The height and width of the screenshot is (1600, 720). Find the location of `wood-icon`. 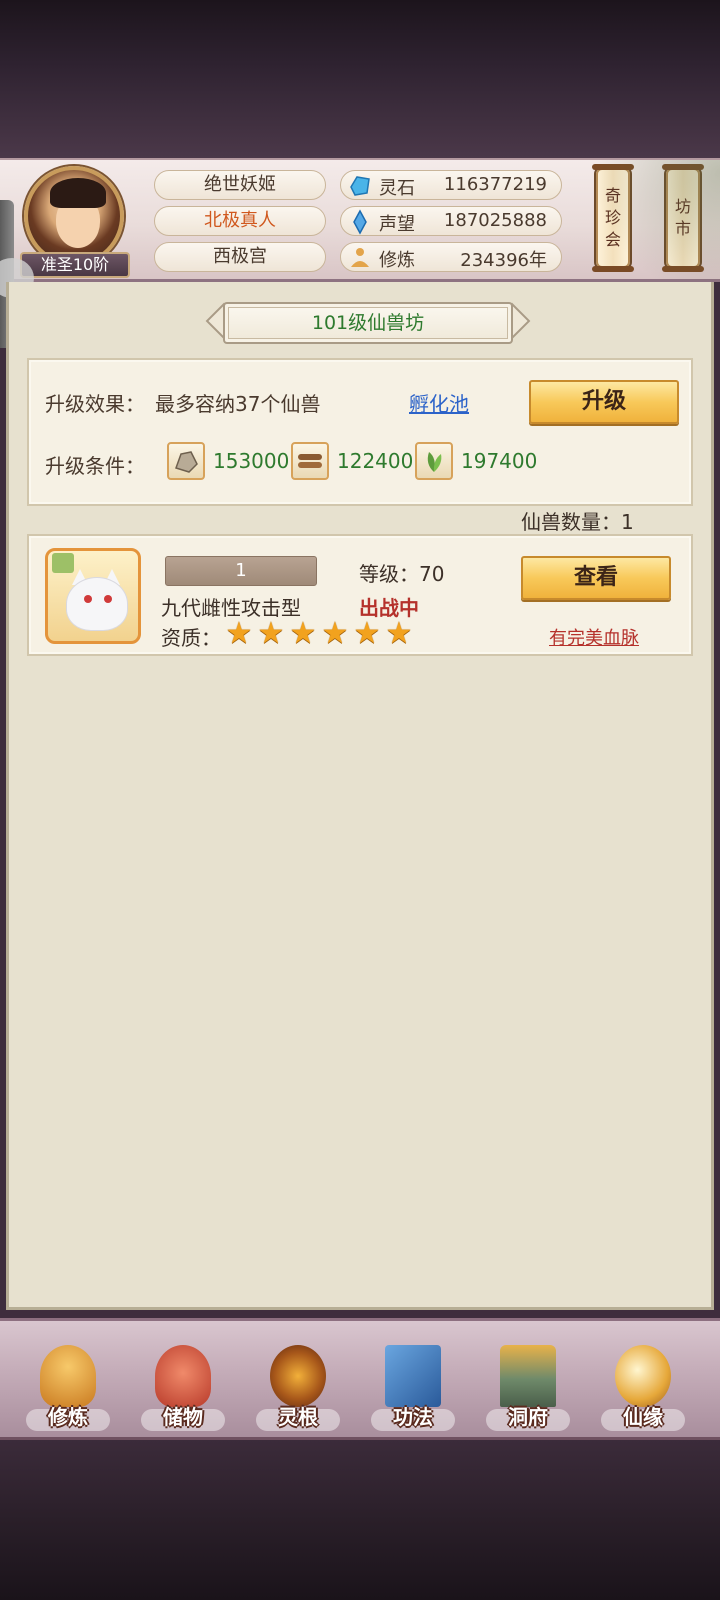

wood-icon is located at coordinates (310, 461).